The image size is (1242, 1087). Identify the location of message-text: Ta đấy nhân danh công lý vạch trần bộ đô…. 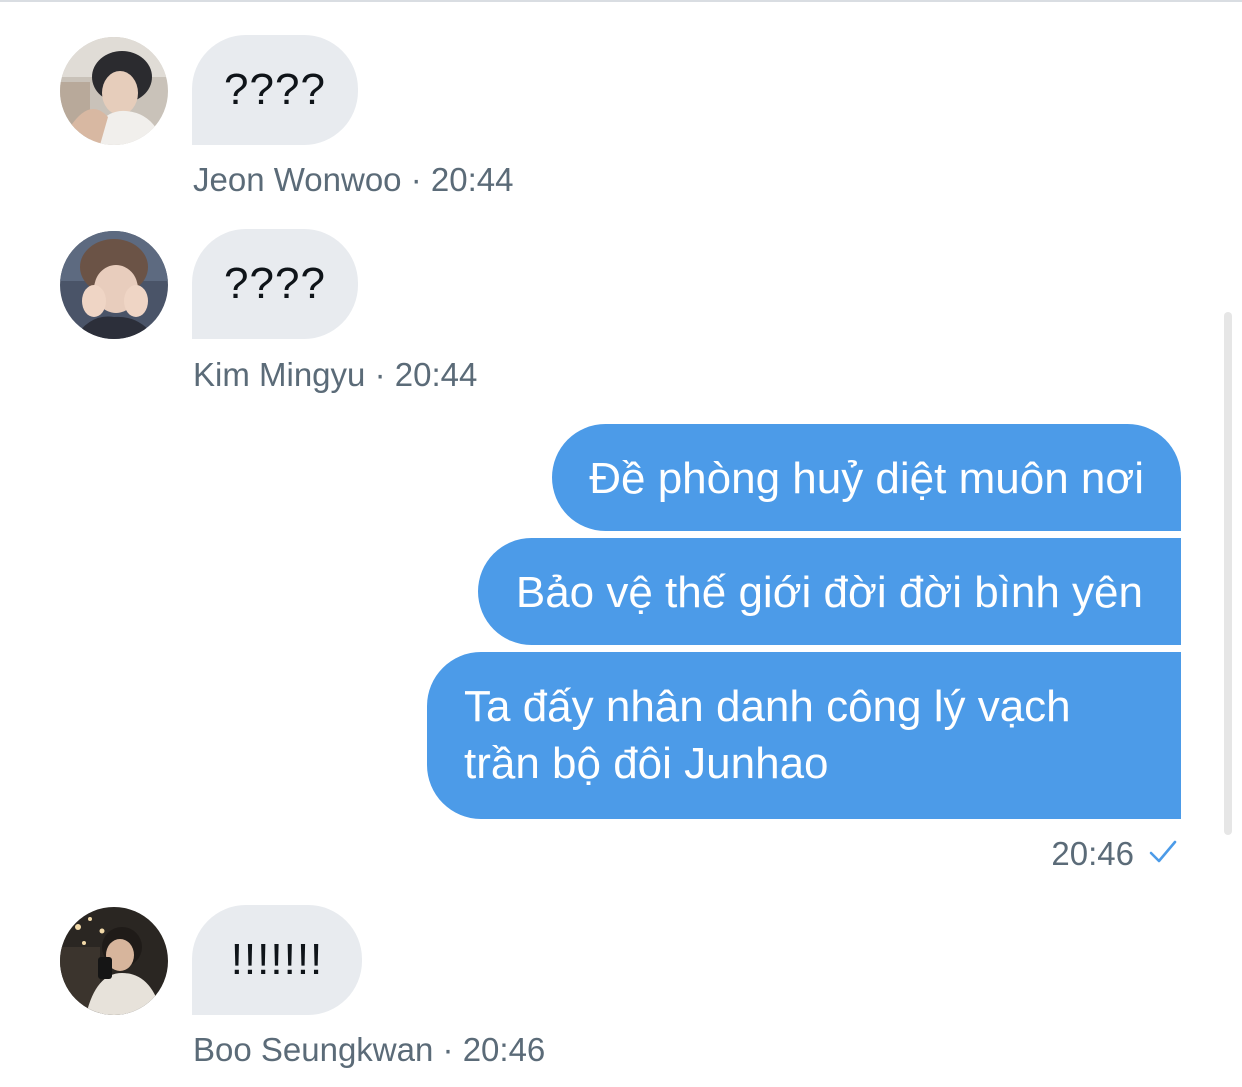
(767, 735).